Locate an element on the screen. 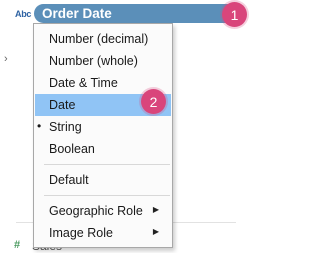 Image resolution: width=320 pixels, height=253 pixels. menu-item-label: Number (decimal) is located at coordinates (99, 39).